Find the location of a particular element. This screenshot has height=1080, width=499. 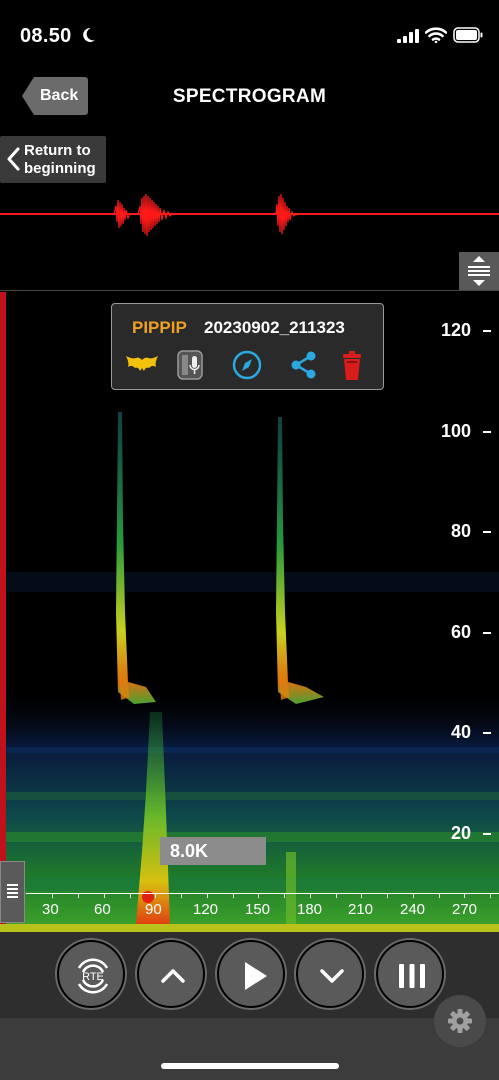

recording-info-panel: PIPPIP 20230902_211323 is located at coordinates (247, 346).